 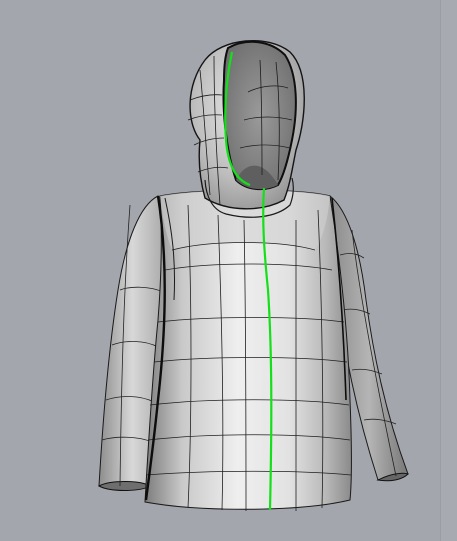 I want to click on hood, so click(x=246, y=129).